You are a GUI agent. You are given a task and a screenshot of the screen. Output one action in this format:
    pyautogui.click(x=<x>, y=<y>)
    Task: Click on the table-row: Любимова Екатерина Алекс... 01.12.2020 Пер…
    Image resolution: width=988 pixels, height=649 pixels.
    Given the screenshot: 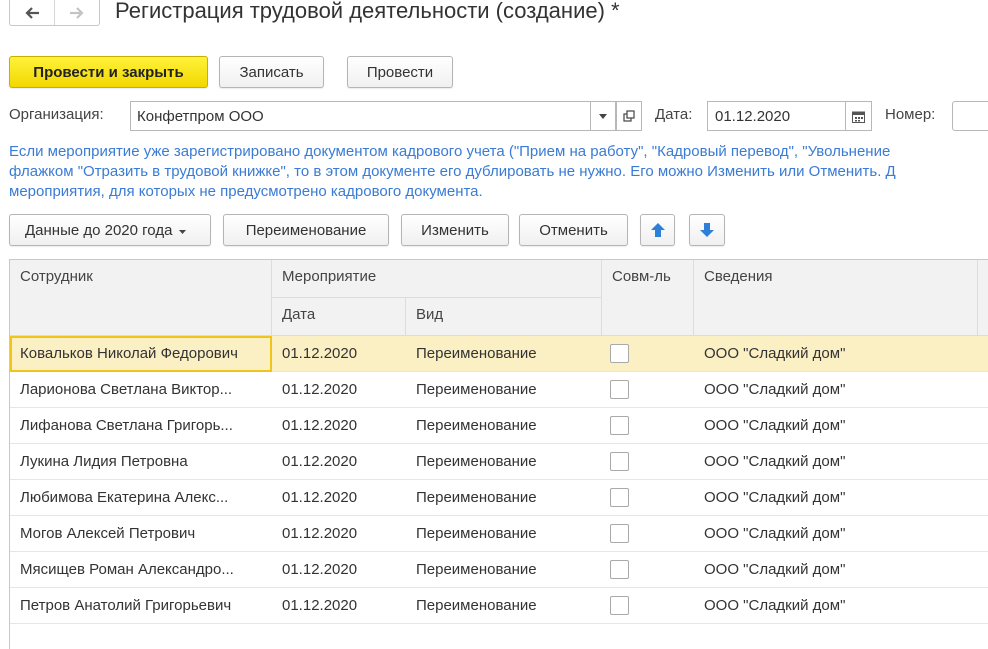 What is the action you would take?
    pyautogui.click(x=499, y=498)
    